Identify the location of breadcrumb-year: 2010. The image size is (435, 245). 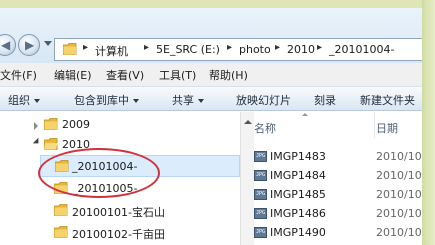
(301, 49).